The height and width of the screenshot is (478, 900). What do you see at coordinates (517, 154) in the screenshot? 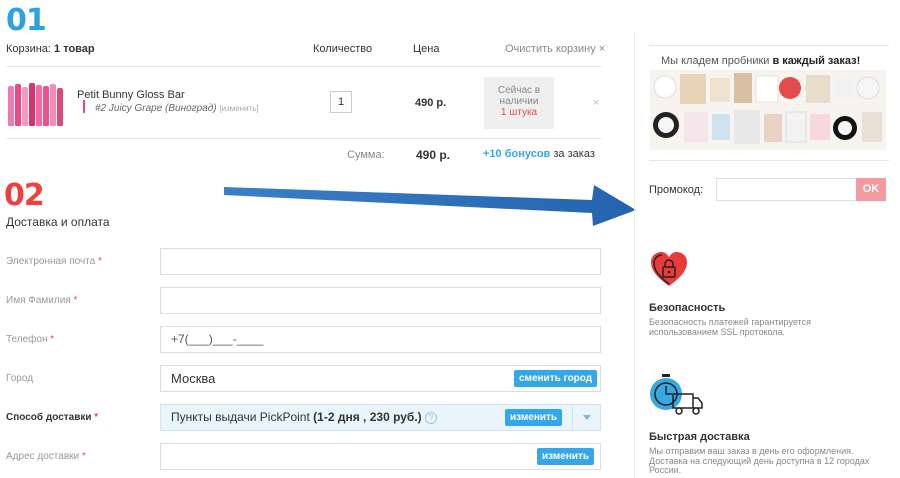
I see `bonus-amount: +10 бонусов` at bounding box center [517, 154].